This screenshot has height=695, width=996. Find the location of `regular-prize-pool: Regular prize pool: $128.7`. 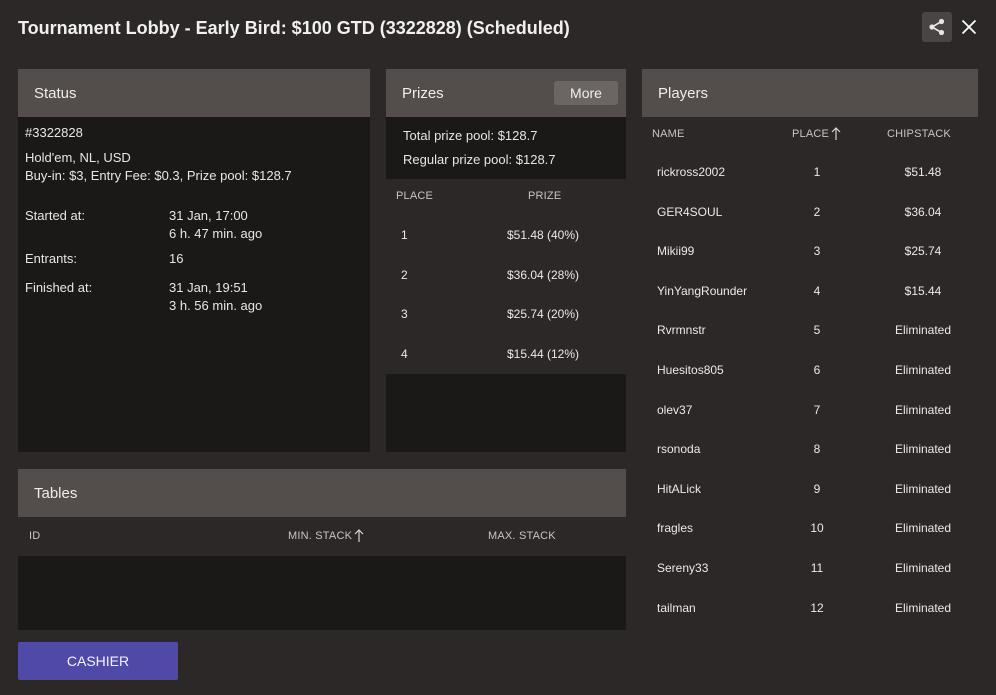

regular-prize-pool: Regular prize pool: $128.7 is located at coordinates (479, 160).